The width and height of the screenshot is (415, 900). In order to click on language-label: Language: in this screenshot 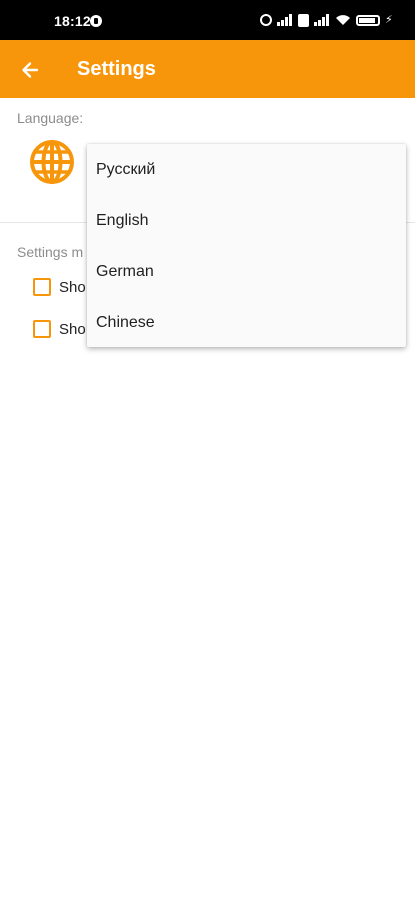, I will do `click(50, 118)`.